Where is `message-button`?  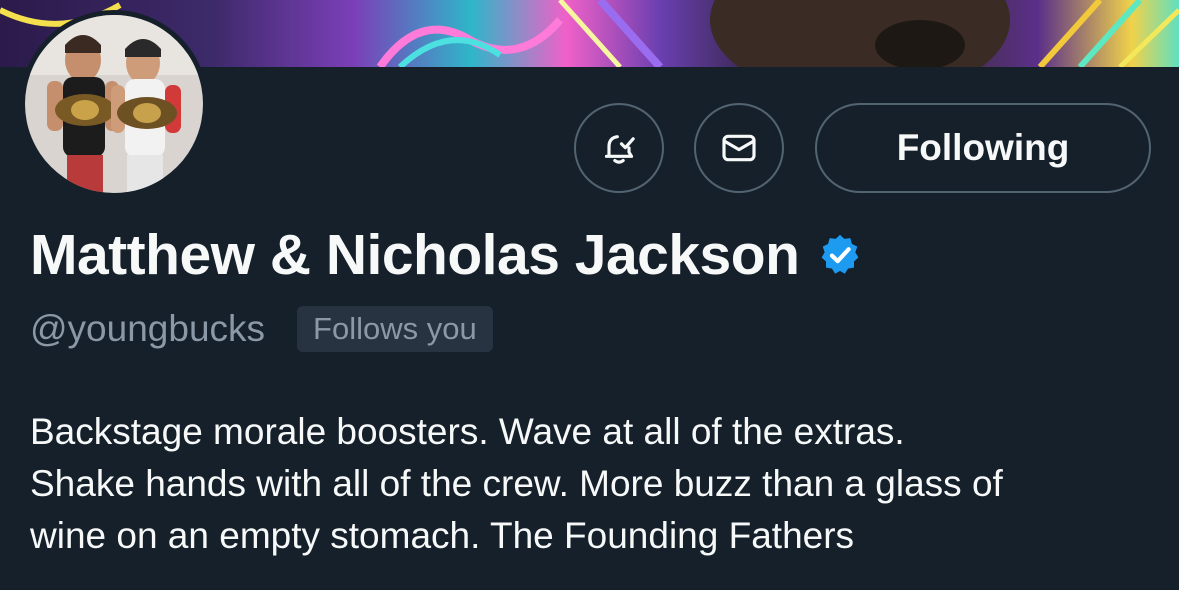 message-button is located at coordinates (739, 148).